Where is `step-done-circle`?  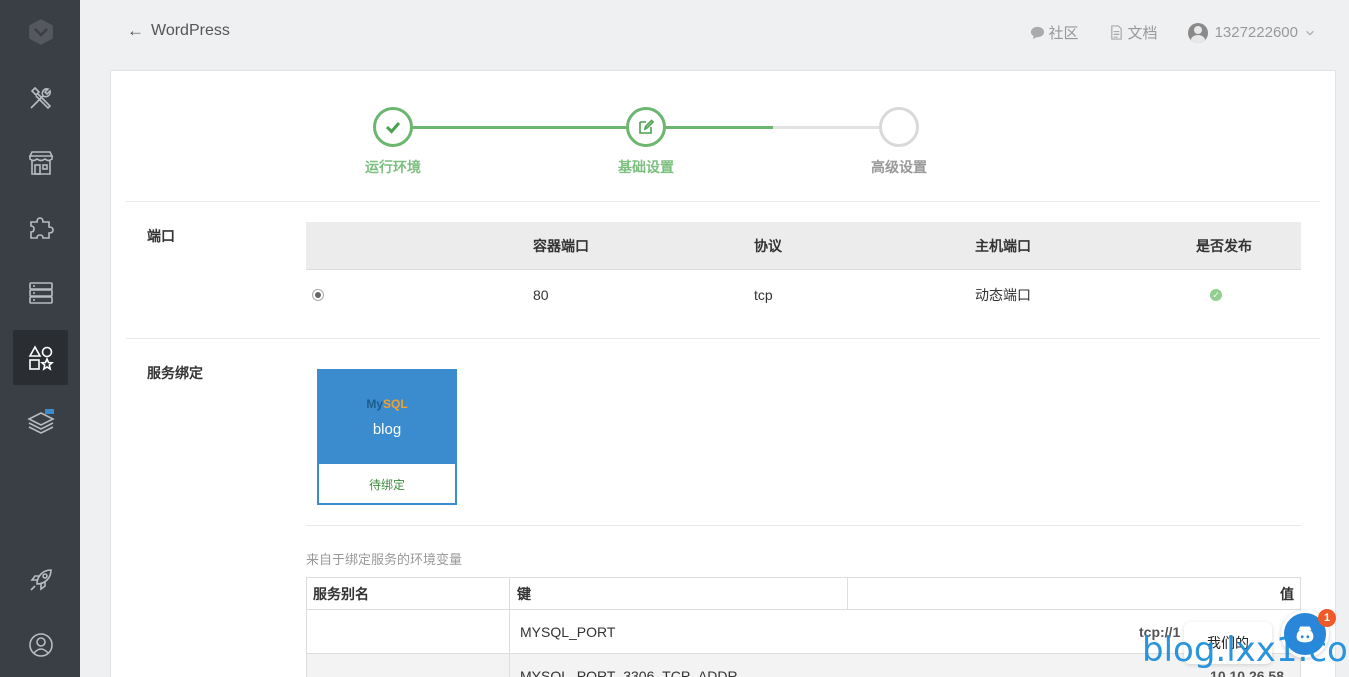 step-done-circle is located at coordinates (393, 127).